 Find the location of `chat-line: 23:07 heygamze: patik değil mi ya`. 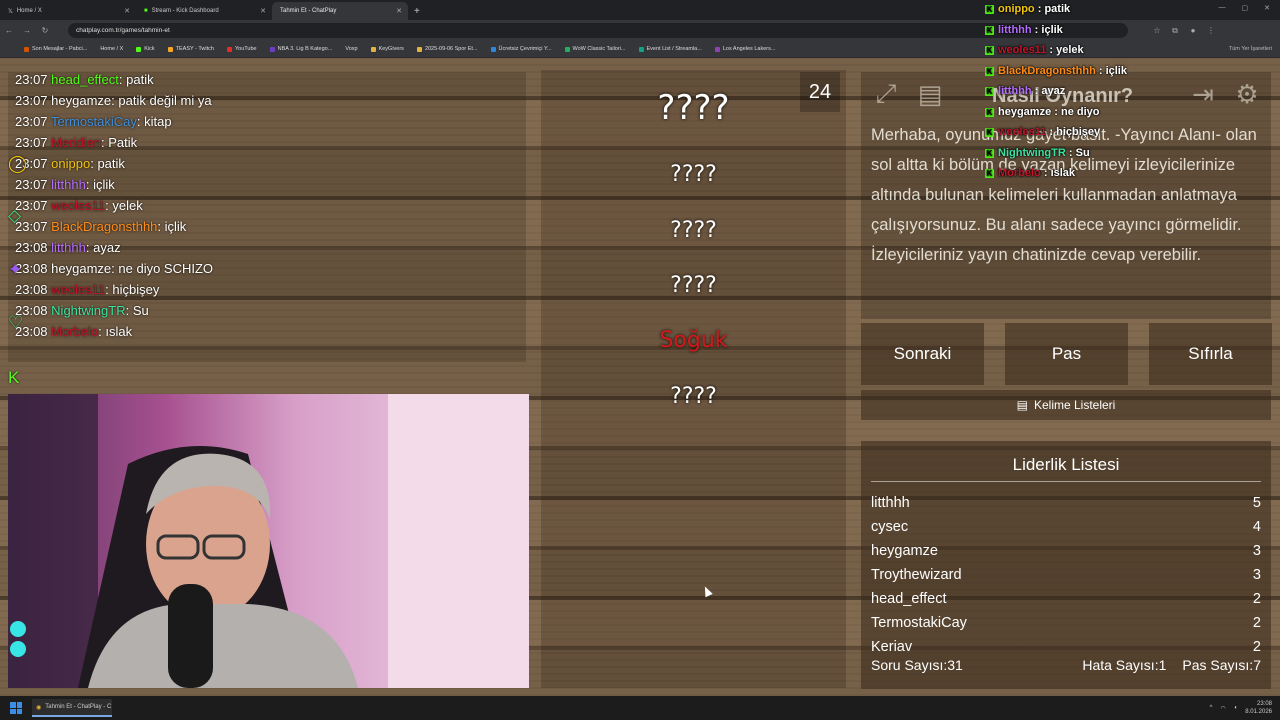

chat-line: 23:07 heygamze: patik değil mi ya is located at coordinates (113, 100).